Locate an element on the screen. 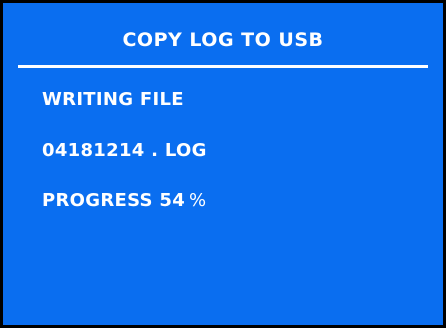 This screenshot has width=446, height=328. screen-title: COPY LOG TO USB is located at coordinates (223, 40).